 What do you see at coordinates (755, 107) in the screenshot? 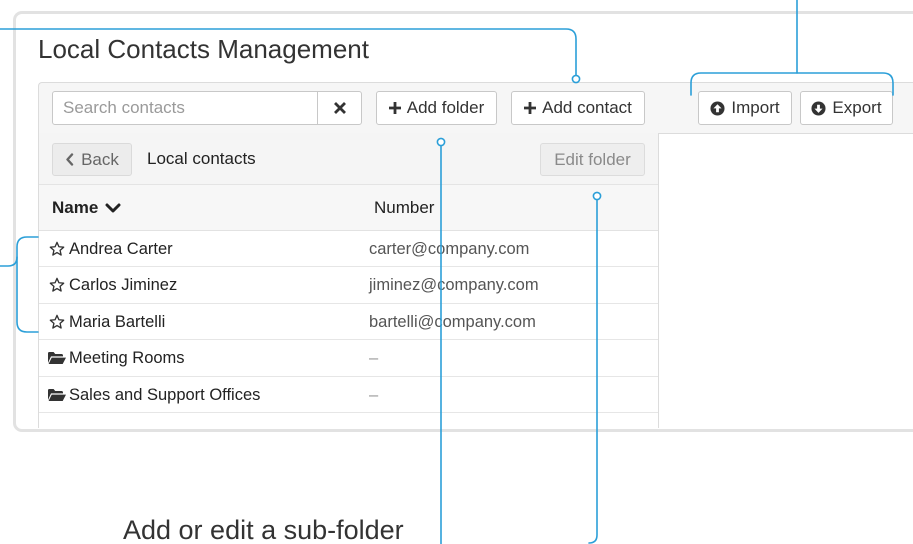
I see `import-label: Import` at bounding box center [755, 107].